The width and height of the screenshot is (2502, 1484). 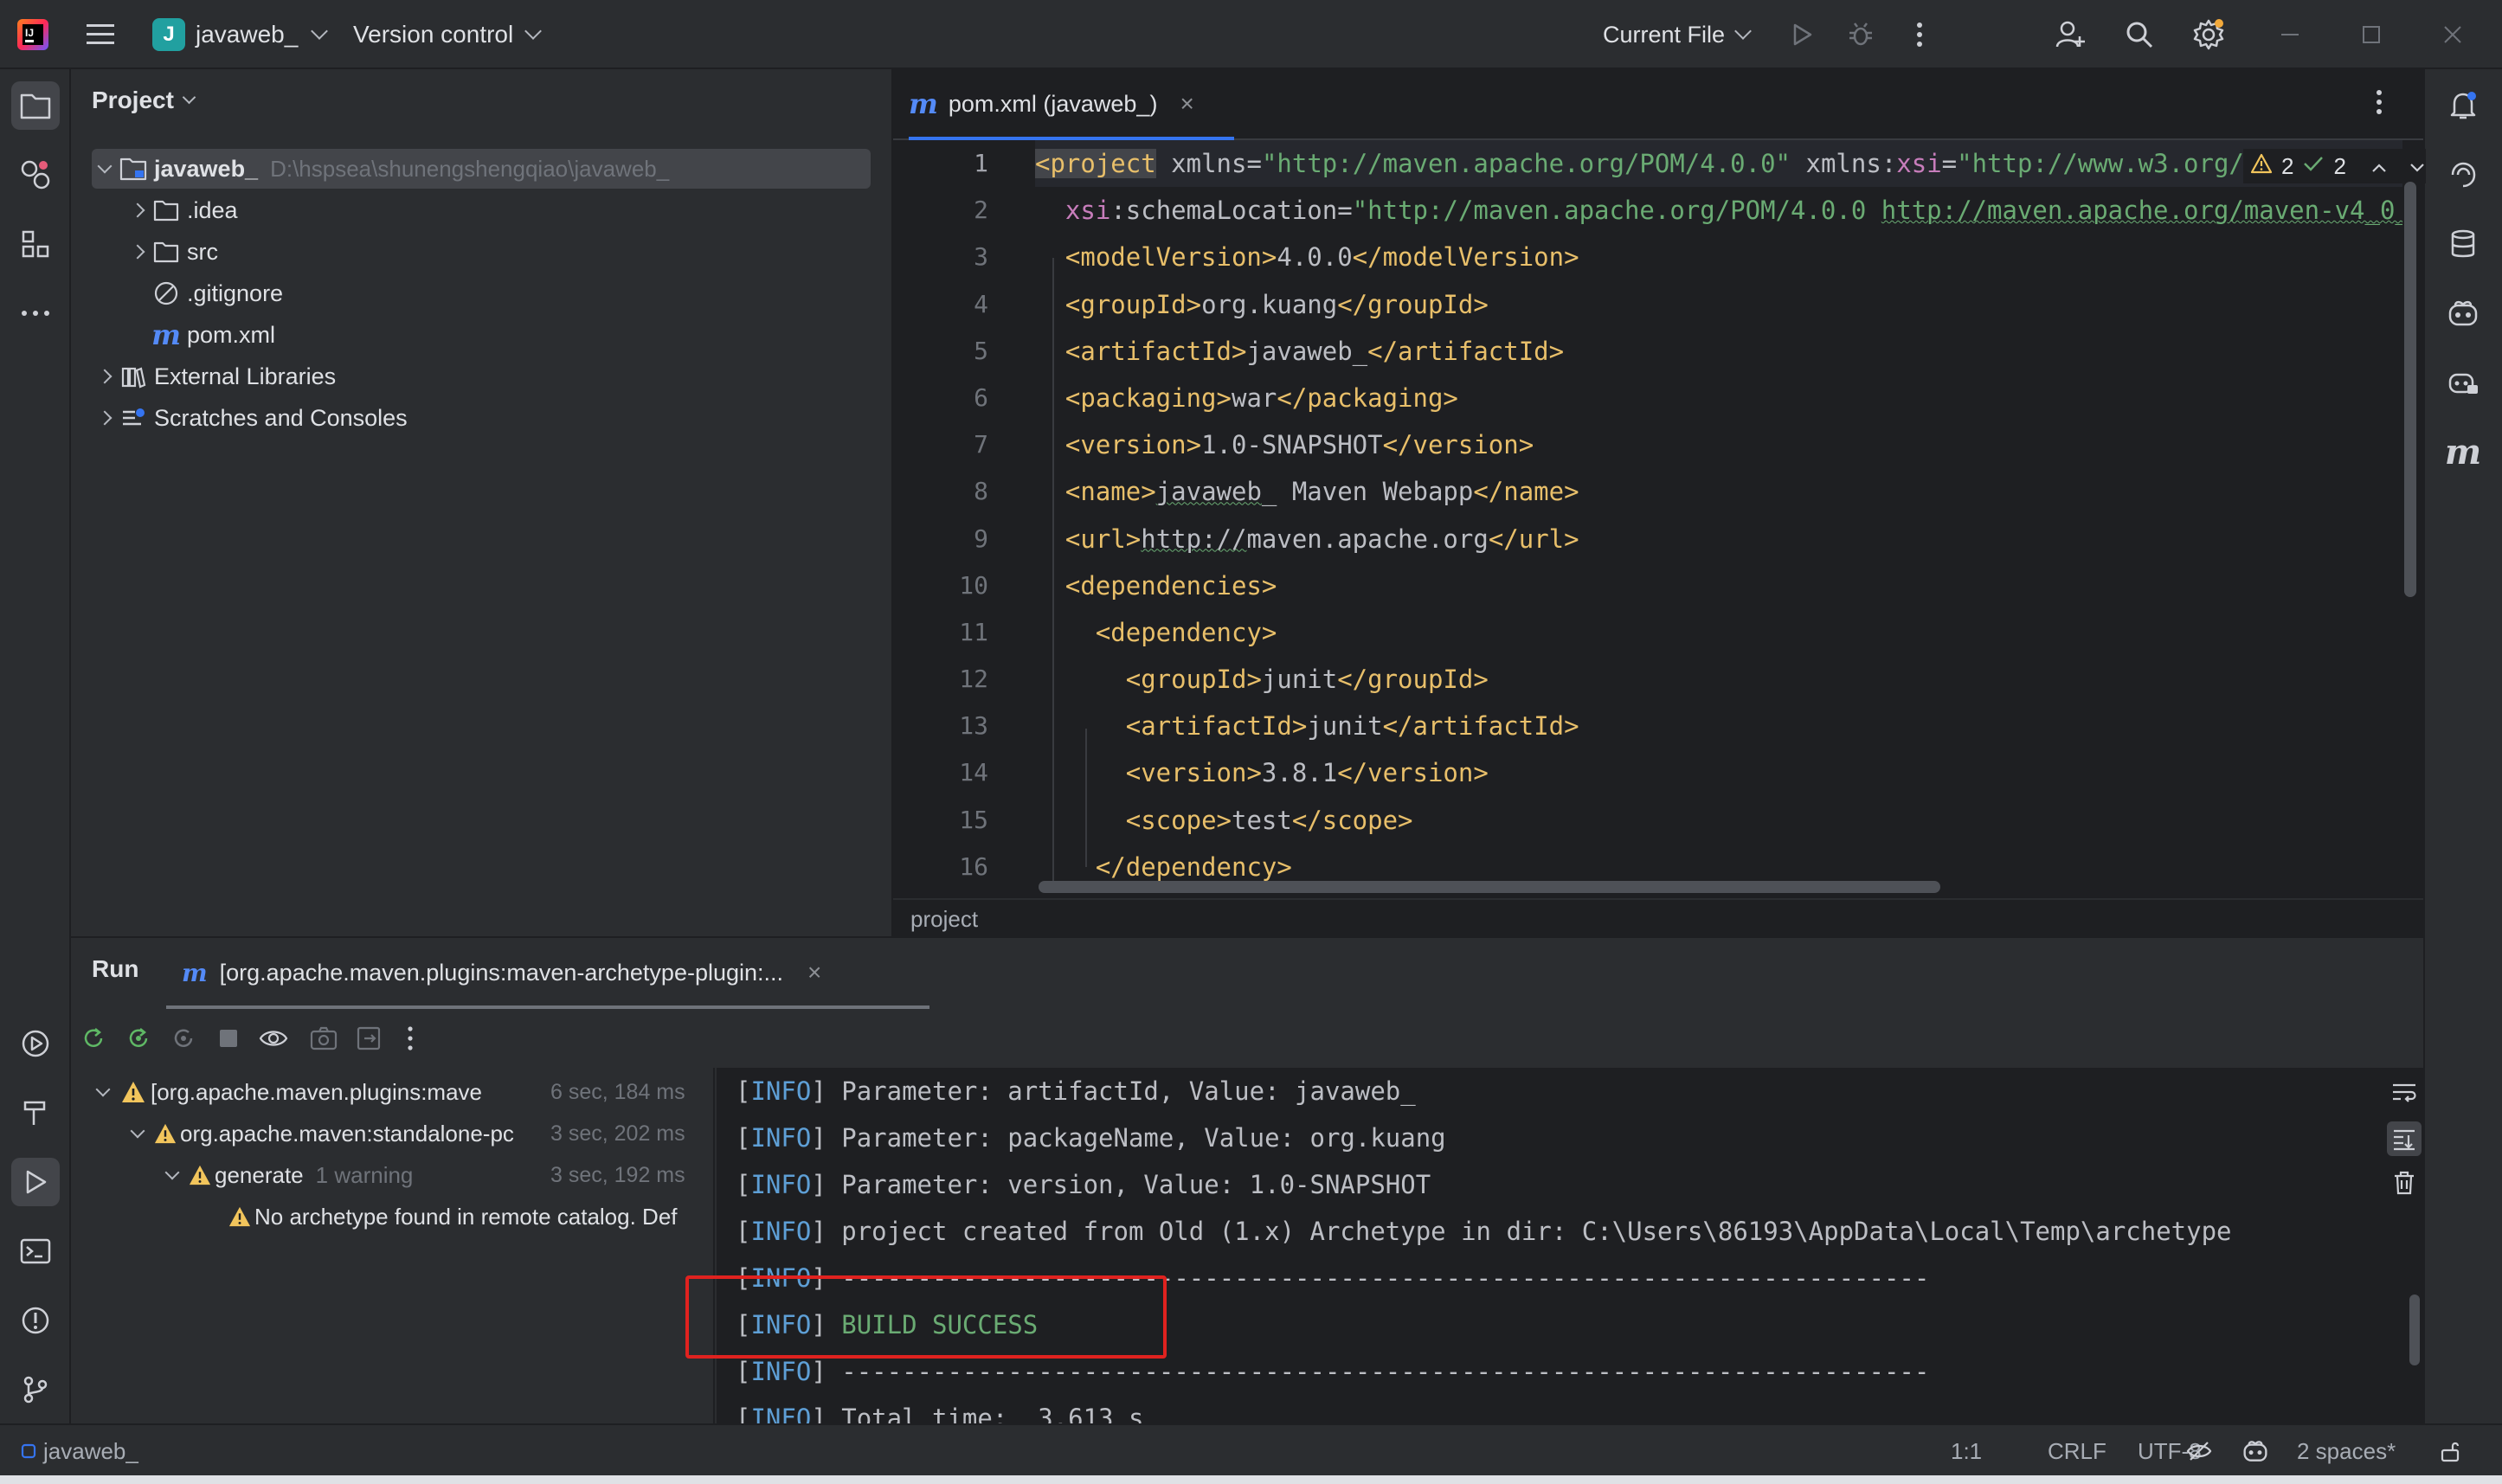 I want to click on git-tool-icon, so click(x=35, y=1390).